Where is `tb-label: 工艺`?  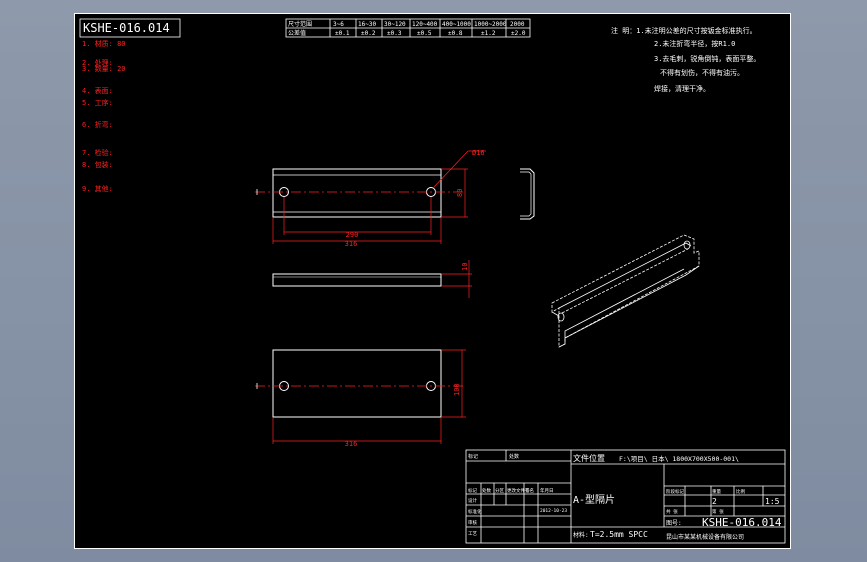
tb-label: 工艺 is located at coordinates (472, 534).